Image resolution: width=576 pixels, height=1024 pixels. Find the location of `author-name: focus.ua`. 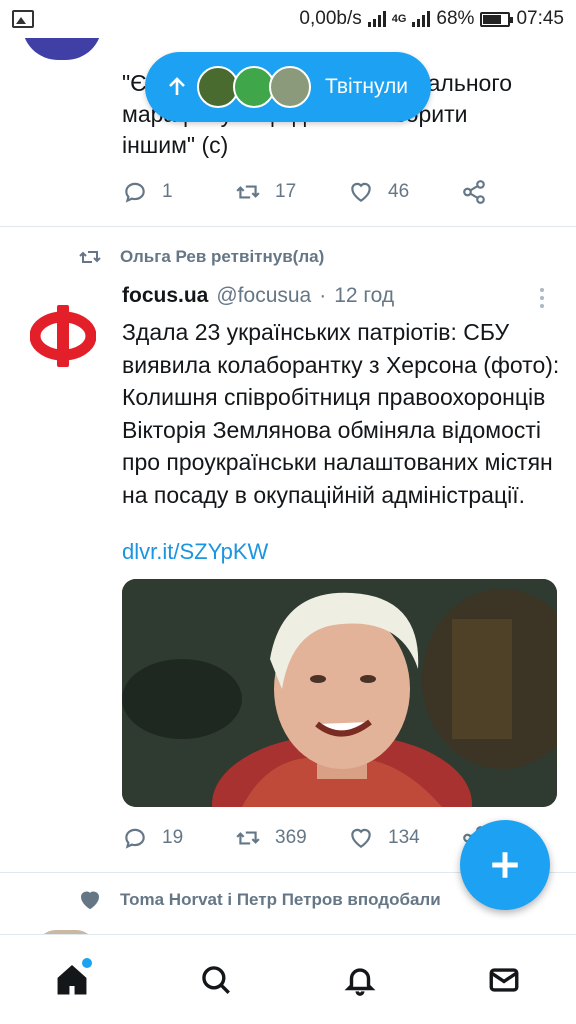

author-name: focus.ua is located at coordinates (165, 296).